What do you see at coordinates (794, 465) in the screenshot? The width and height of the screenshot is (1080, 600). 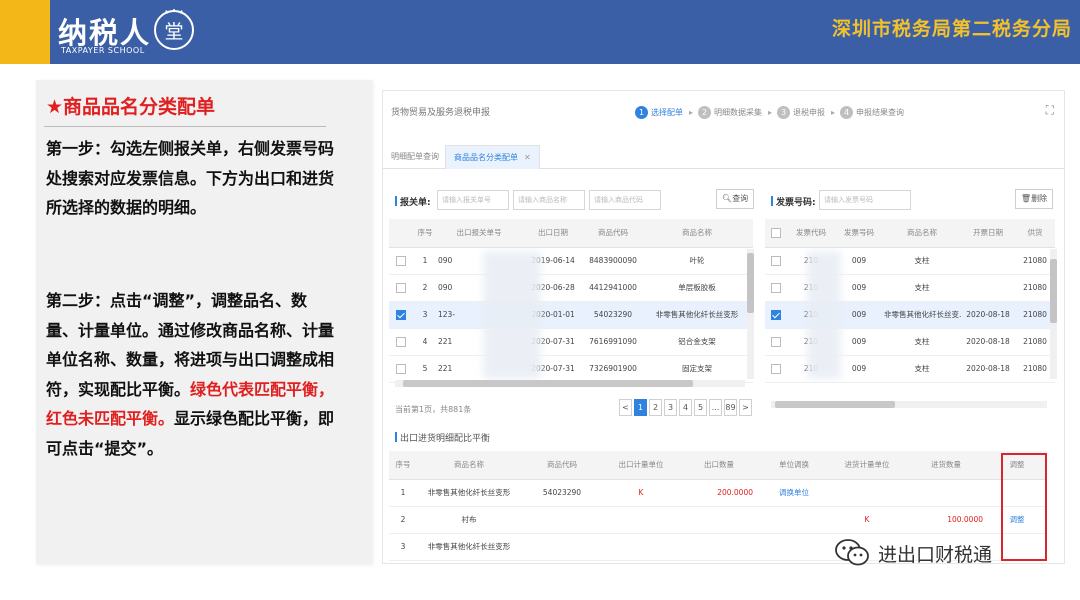 I see `column-header: 单位调换` at bounding box center [794, 465].